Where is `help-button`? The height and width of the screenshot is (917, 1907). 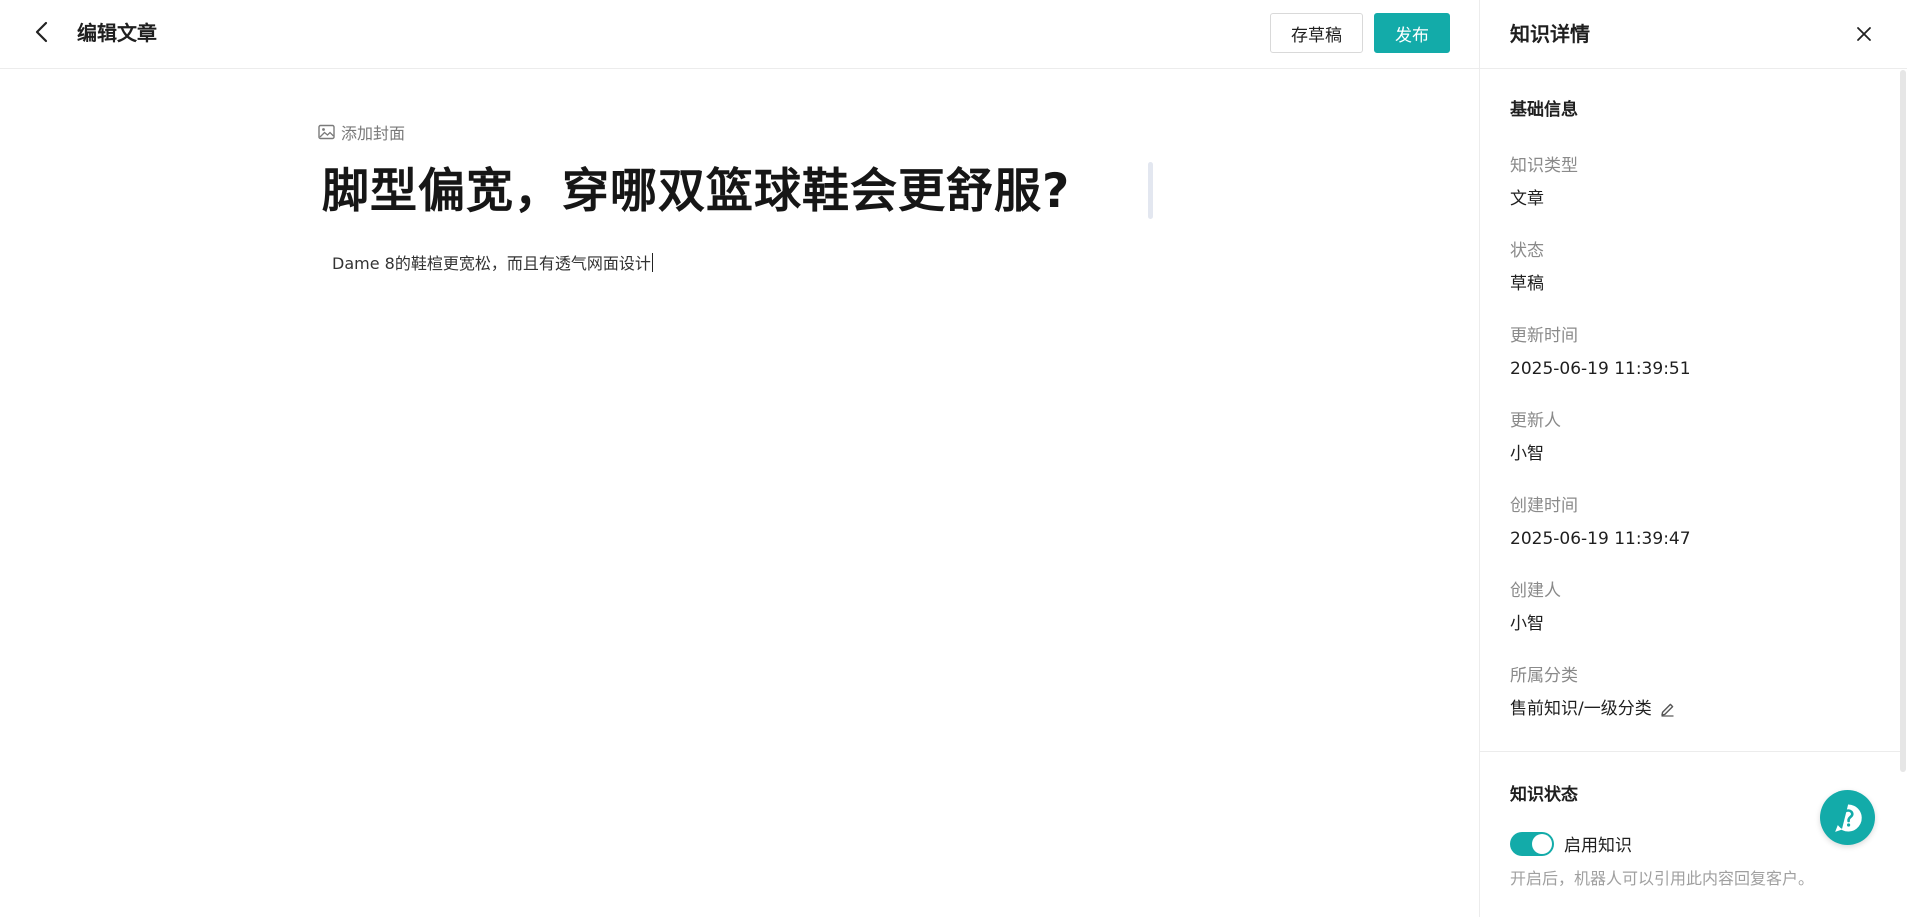 help-button is located at coordinates (1847, 817).